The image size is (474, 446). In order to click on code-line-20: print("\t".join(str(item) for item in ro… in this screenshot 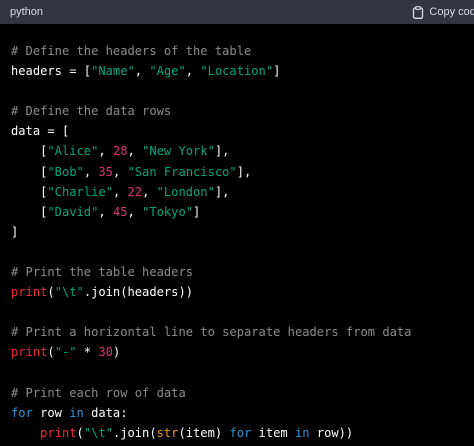, I will do `click(242, 433)`.